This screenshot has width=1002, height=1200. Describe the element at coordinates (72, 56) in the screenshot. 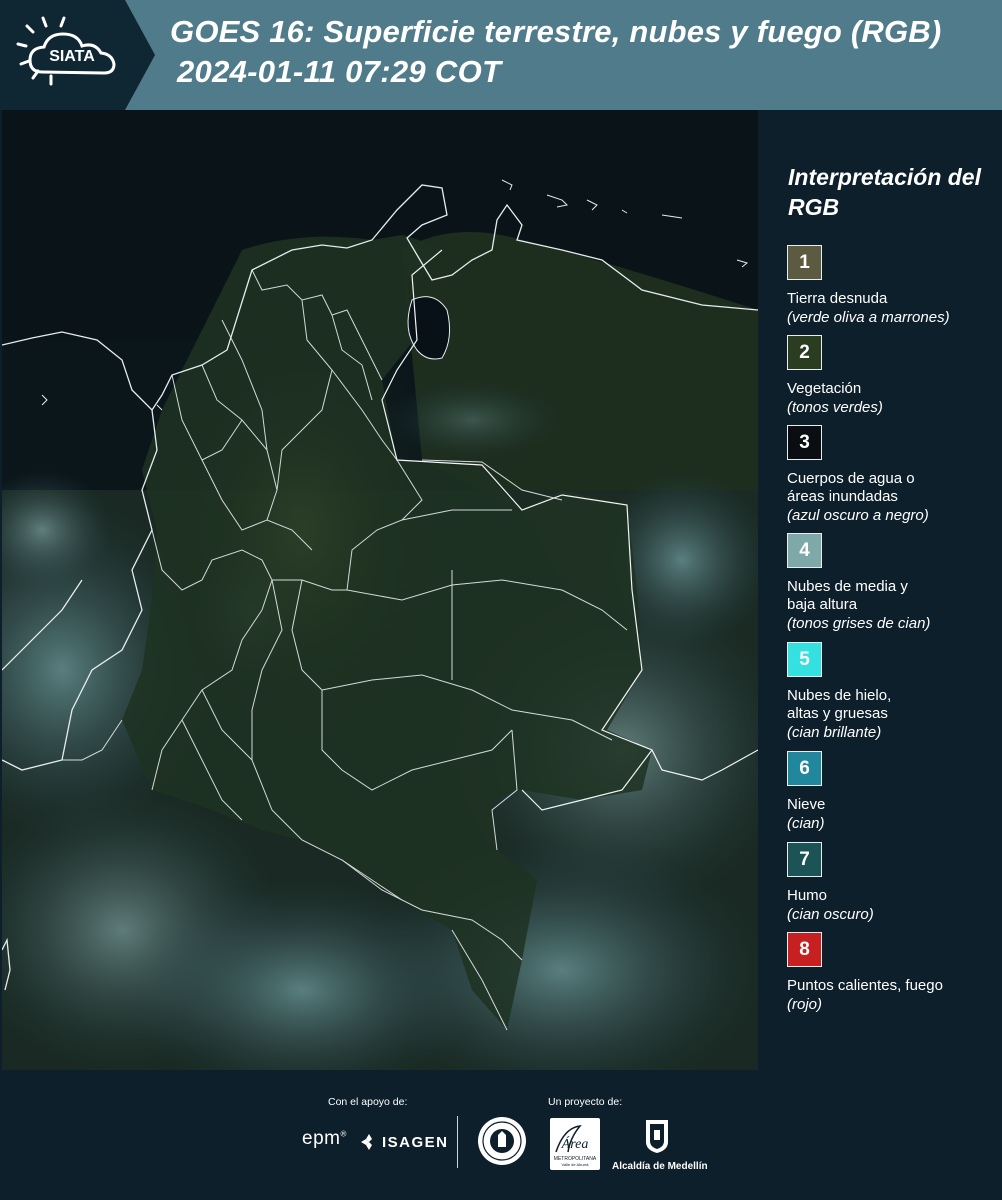

I see `siata-logo-text: SIATA` at that location.